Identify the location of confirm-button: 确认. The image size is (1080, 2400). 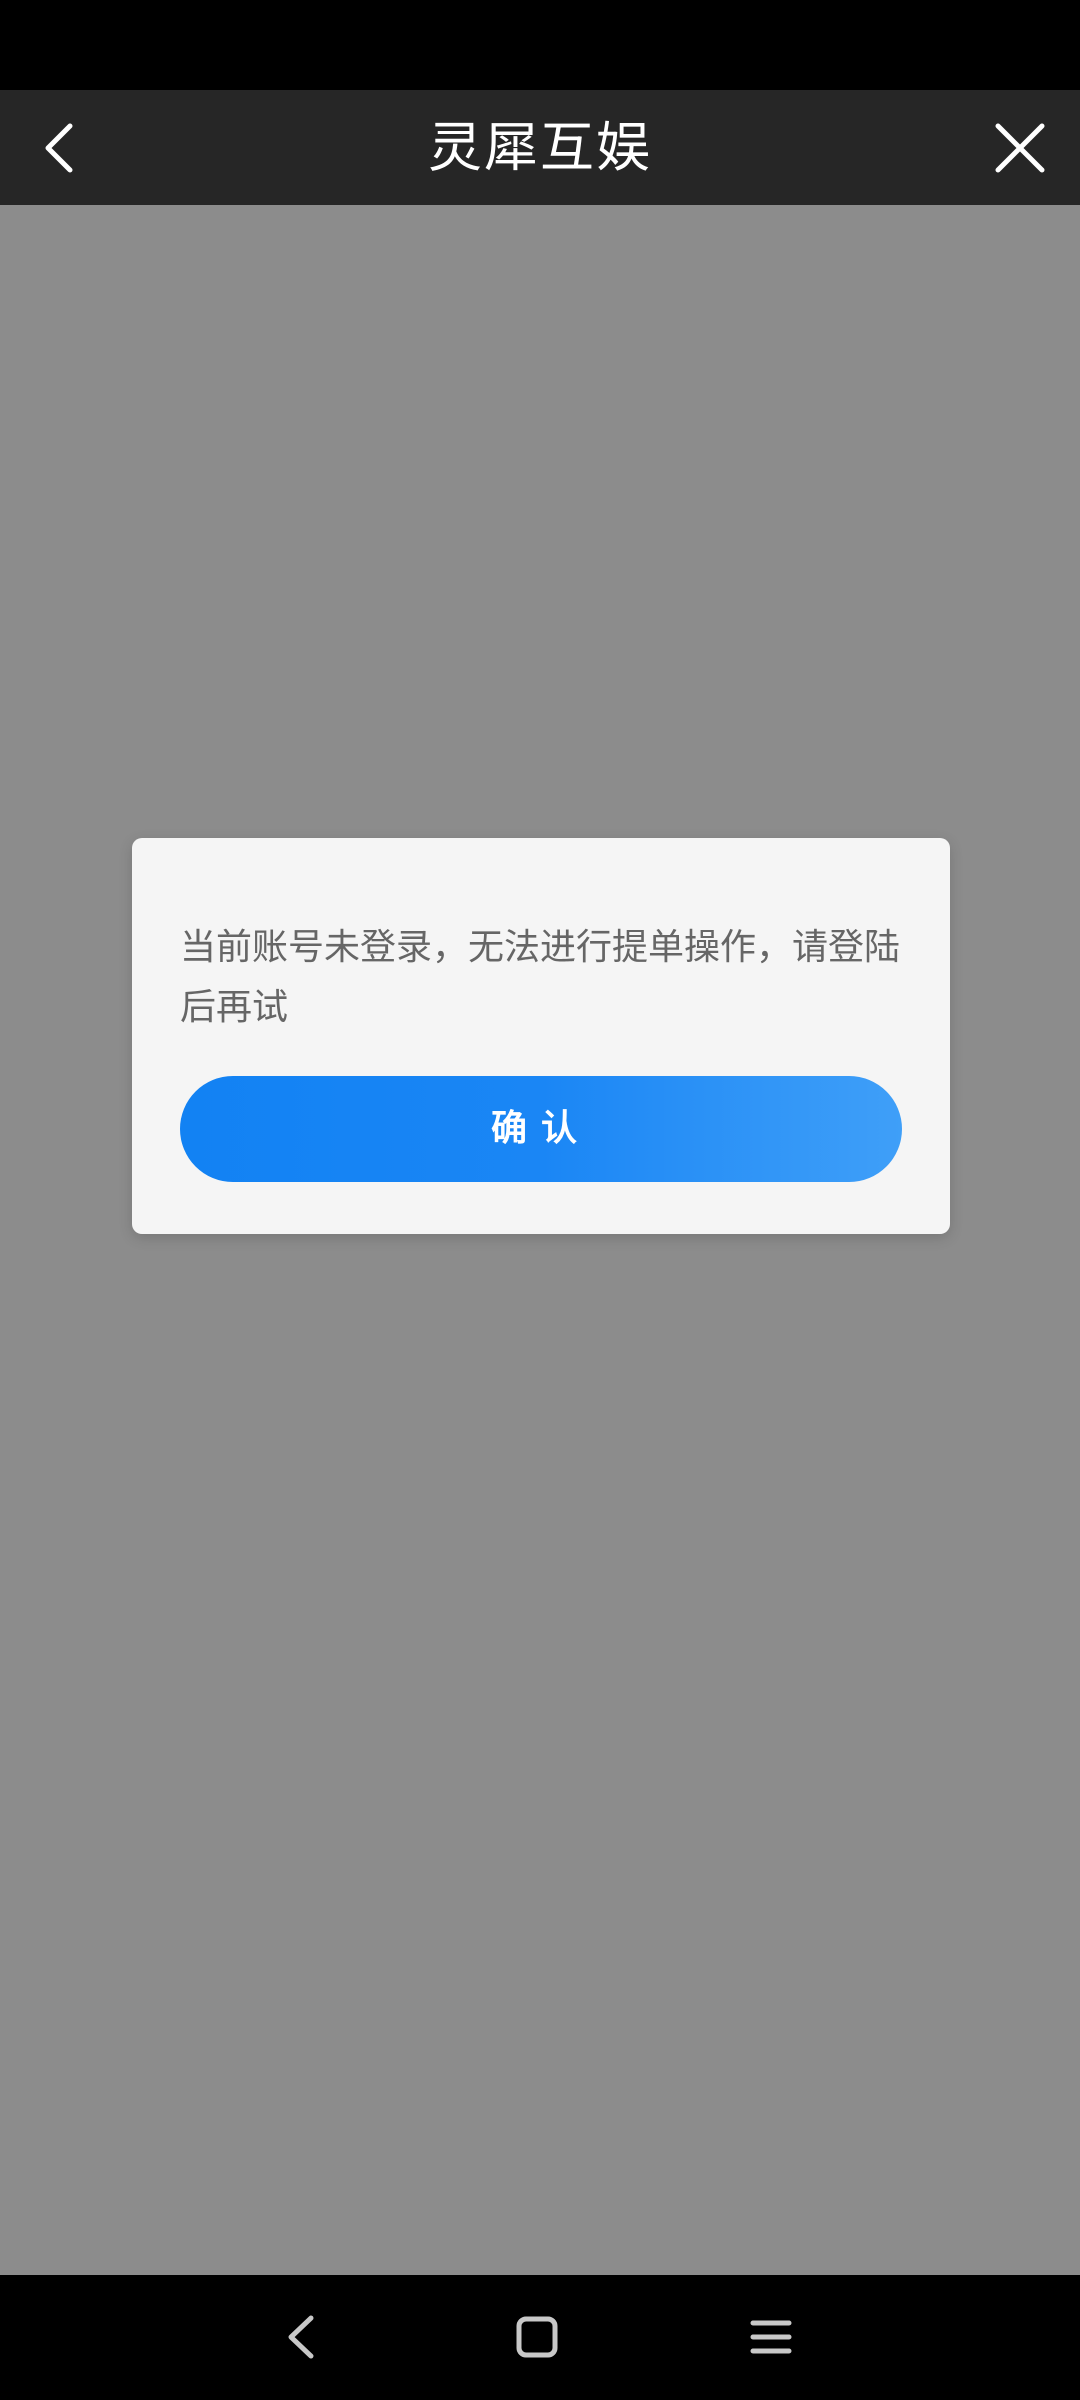
(541, 1129).